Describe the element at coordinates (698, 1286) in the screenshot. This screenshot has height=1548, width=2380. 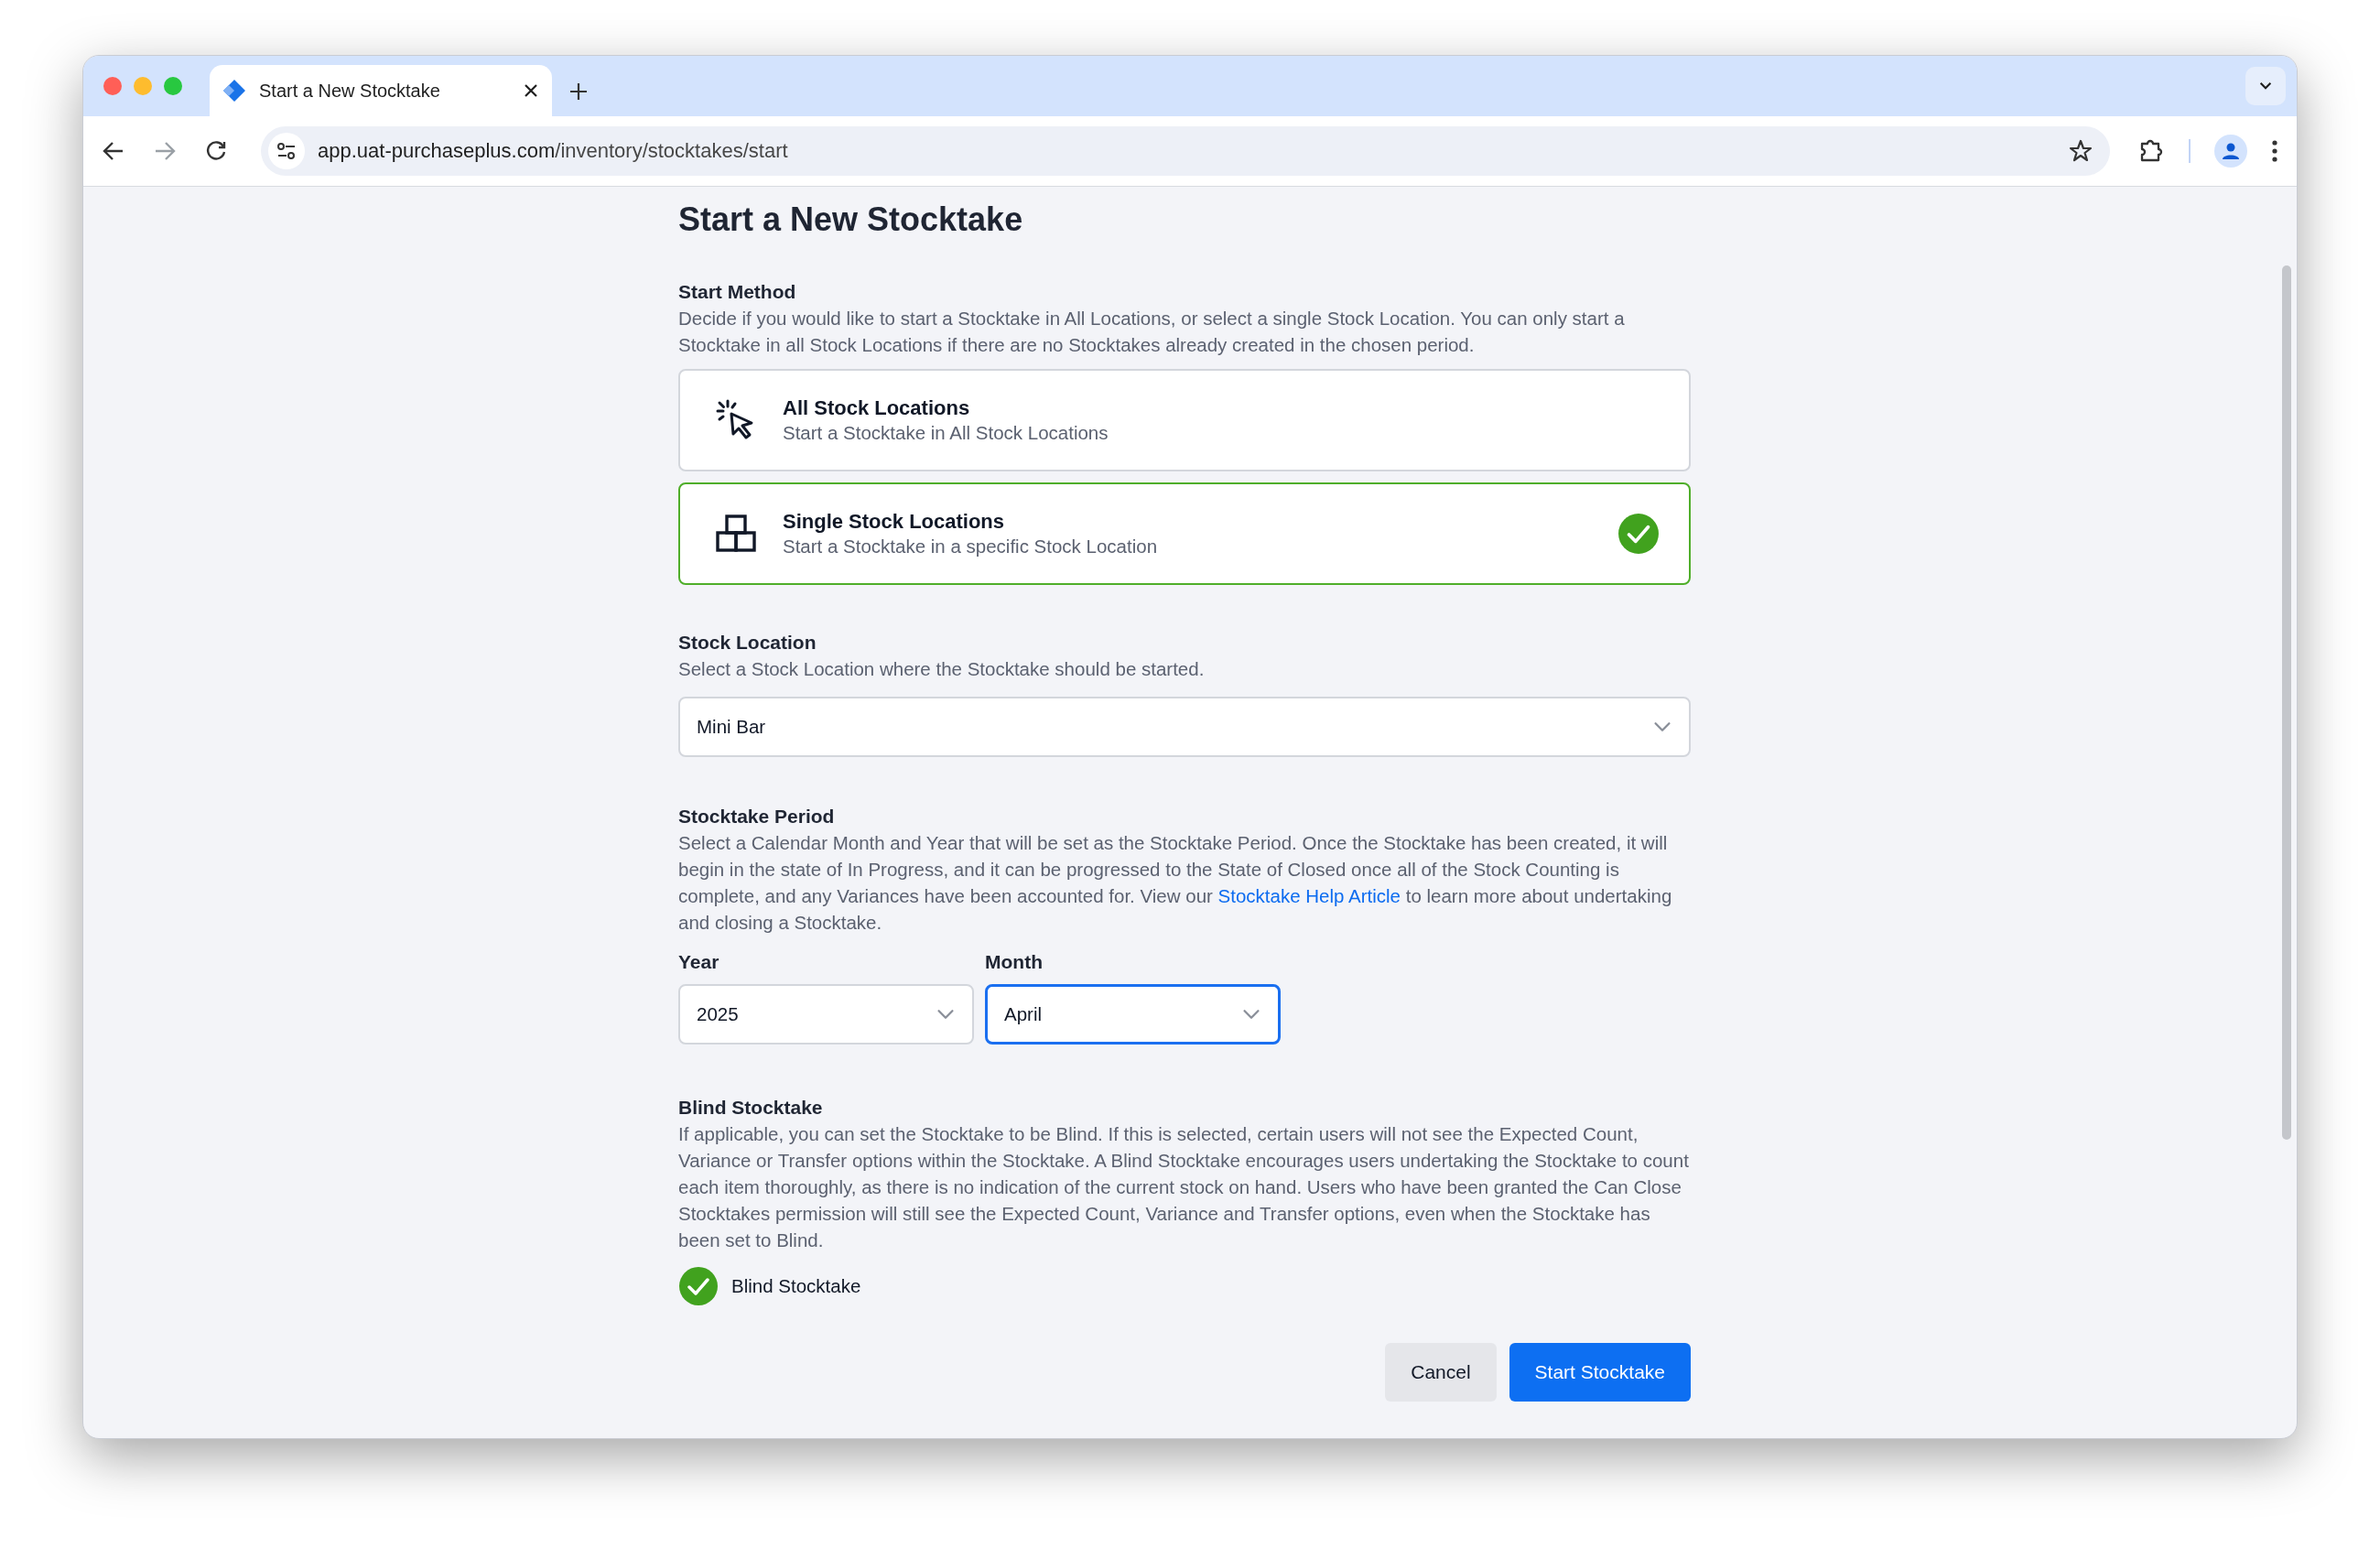
I see `checkbox` at that location.